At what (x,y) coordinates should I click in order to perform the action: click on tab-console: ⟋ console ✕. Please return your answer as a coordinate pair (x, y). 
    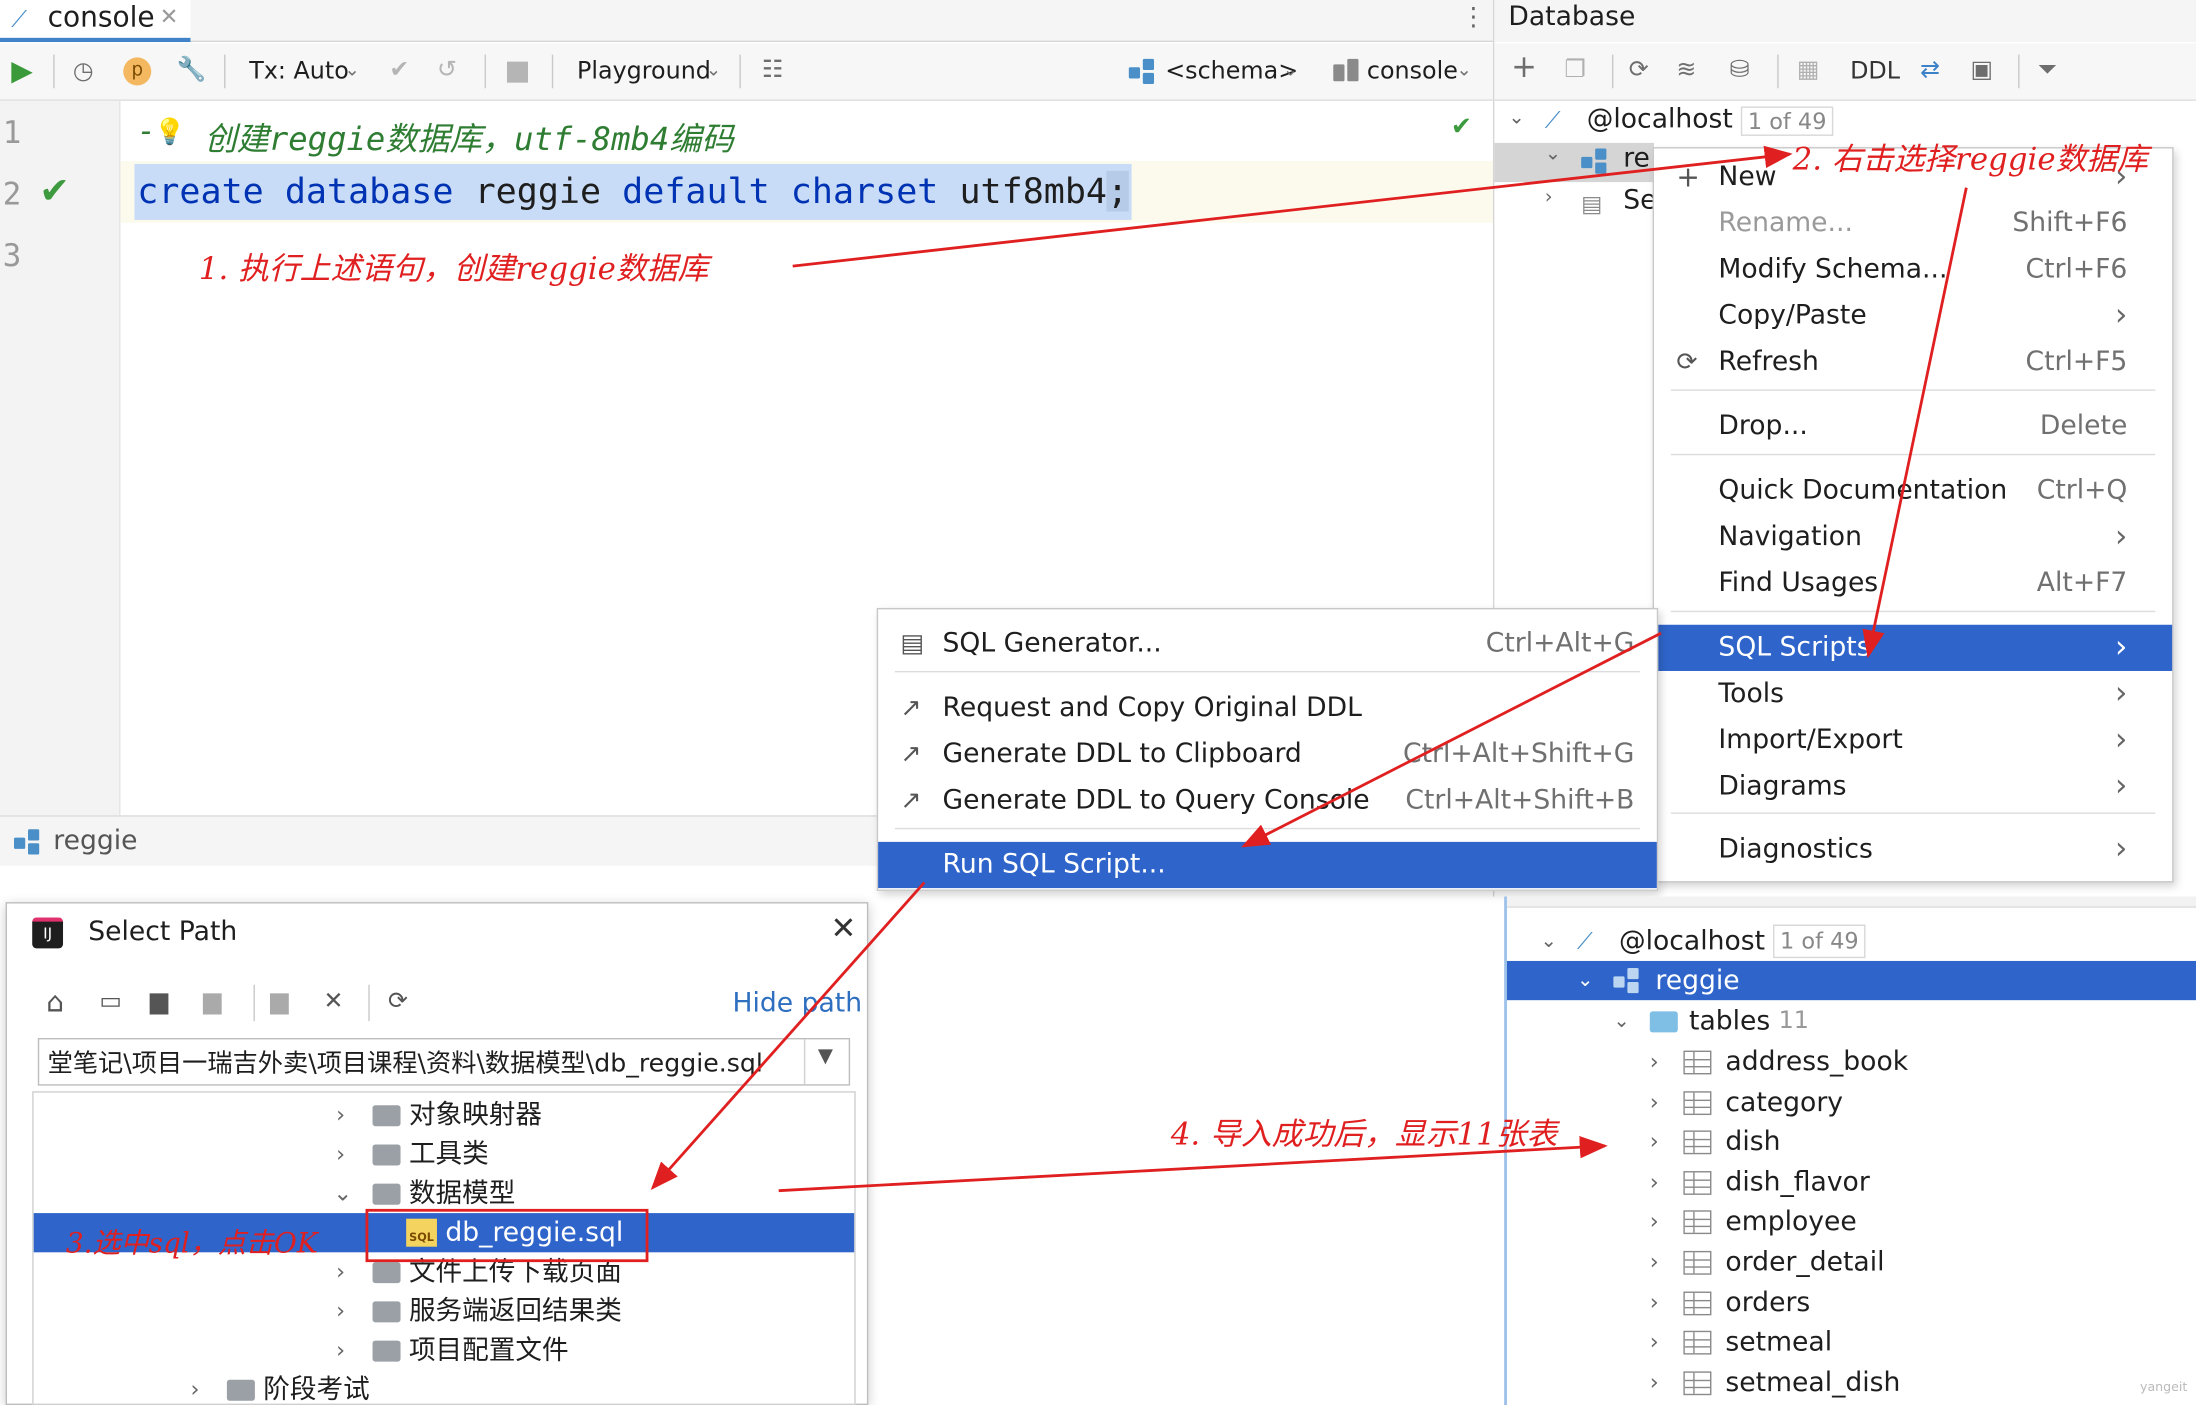
    Looking at the image, I should click on (95, 21).